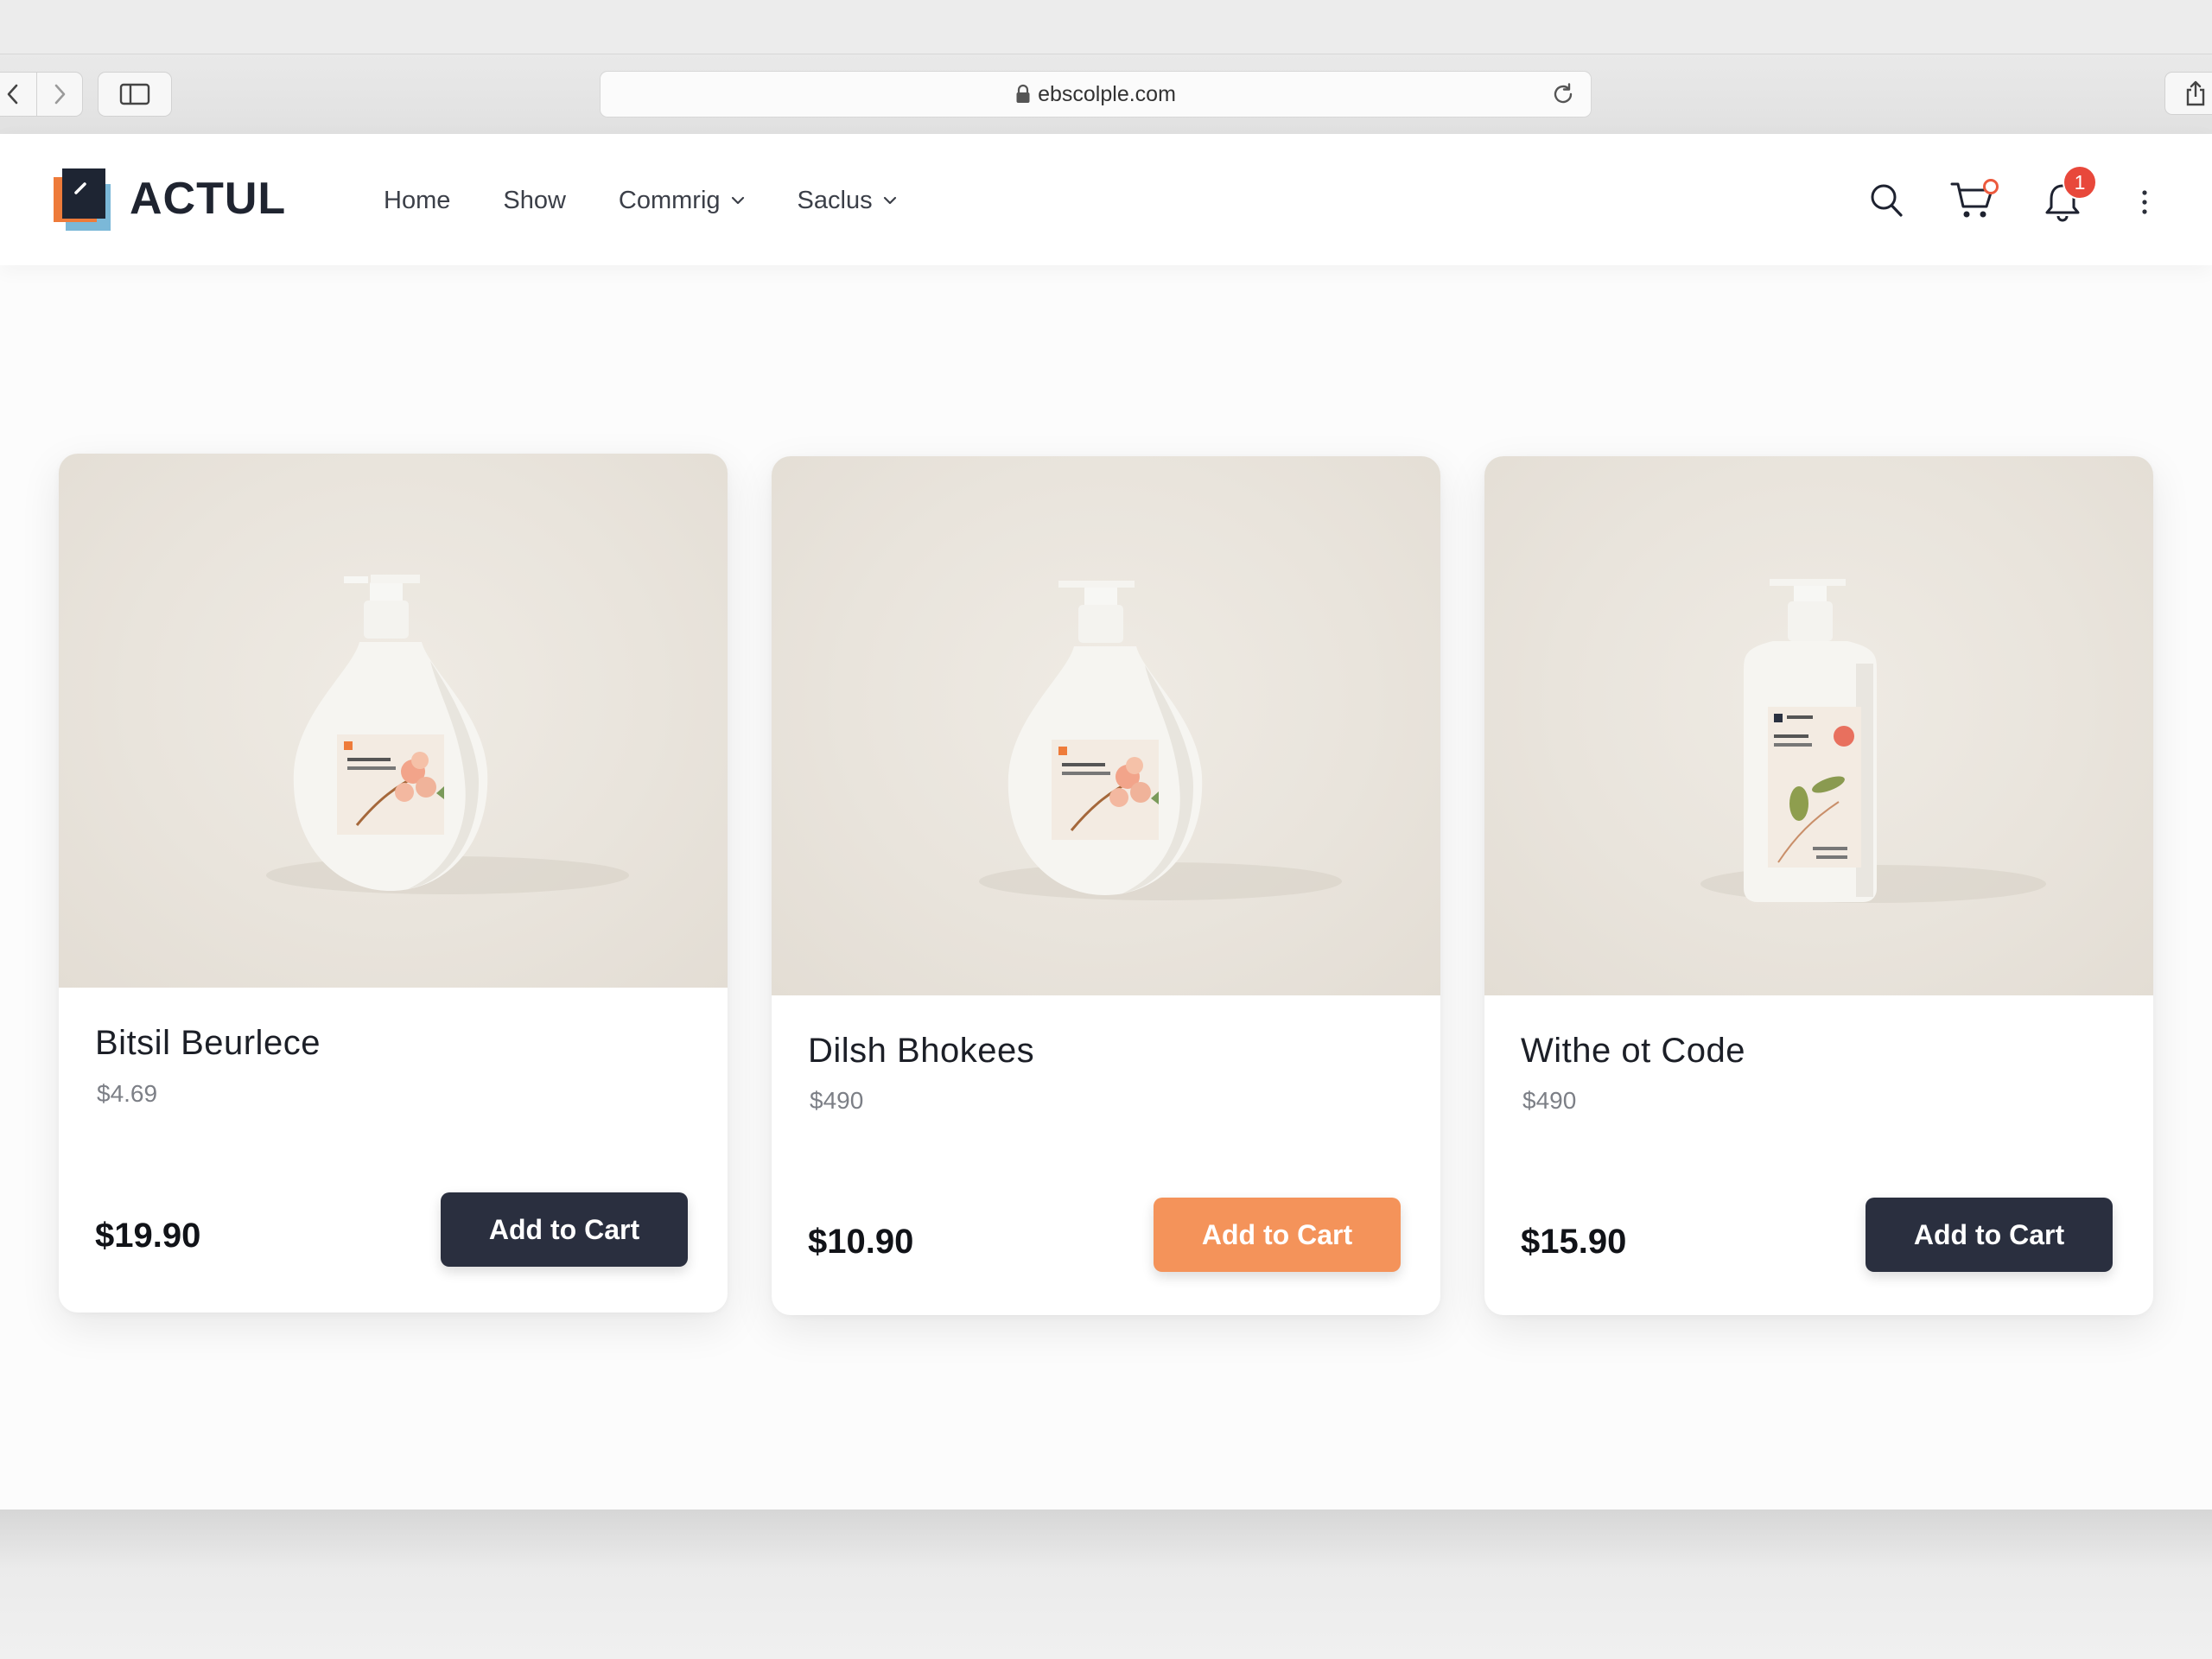 Image resolution: width=2212 pixels, height=1659 pixels. I want to click on back-button, so click(18, 94).